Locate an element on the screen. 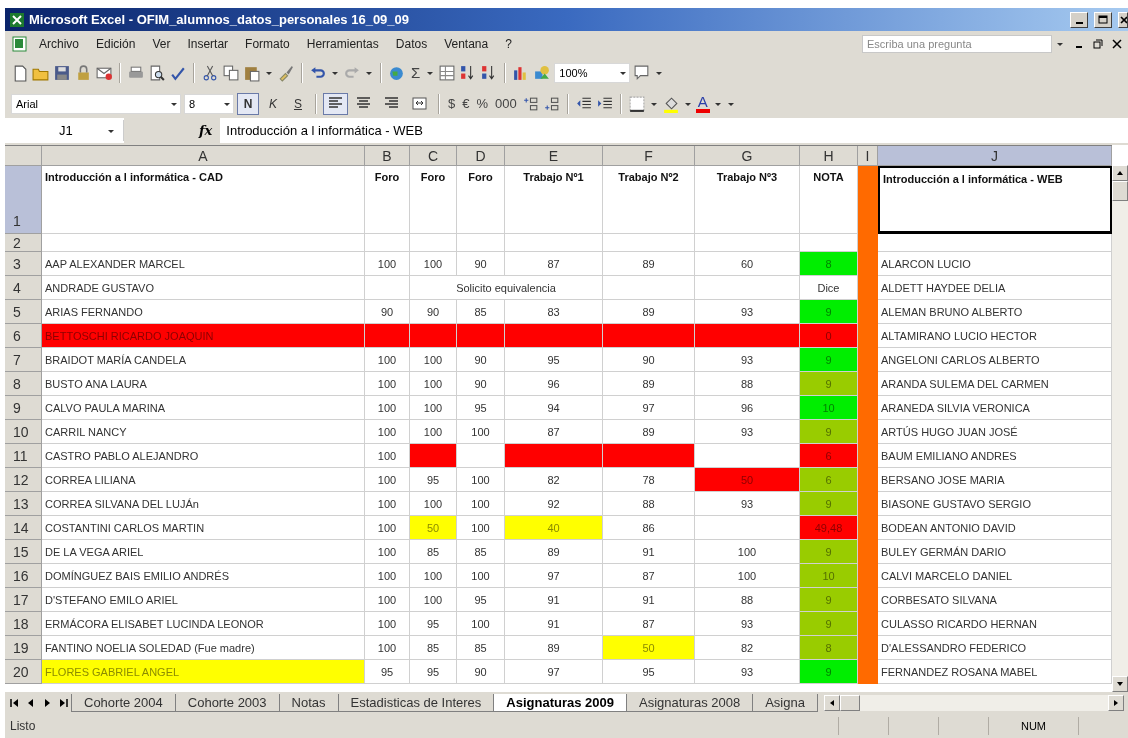 The image size is (1128, 738). row-header: 17 is located at coordinates (23, 600).